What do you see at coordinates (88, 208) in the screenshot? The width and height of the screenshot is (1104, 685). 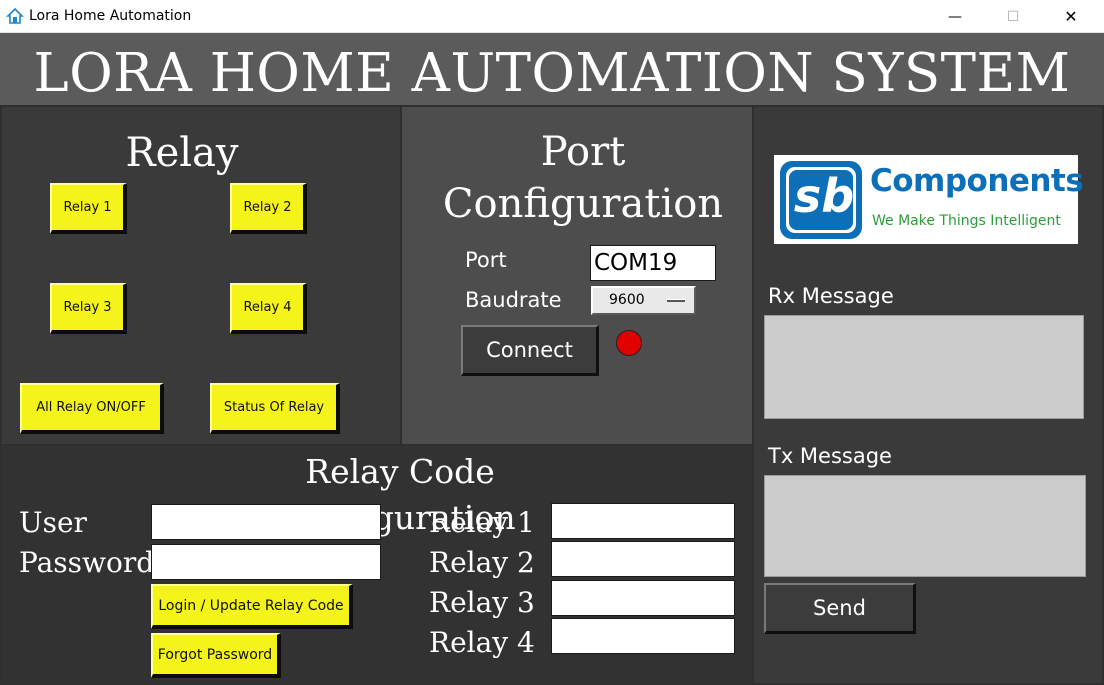 I see `relay-1-button: Relay 1` at bounding box center [88, 208].